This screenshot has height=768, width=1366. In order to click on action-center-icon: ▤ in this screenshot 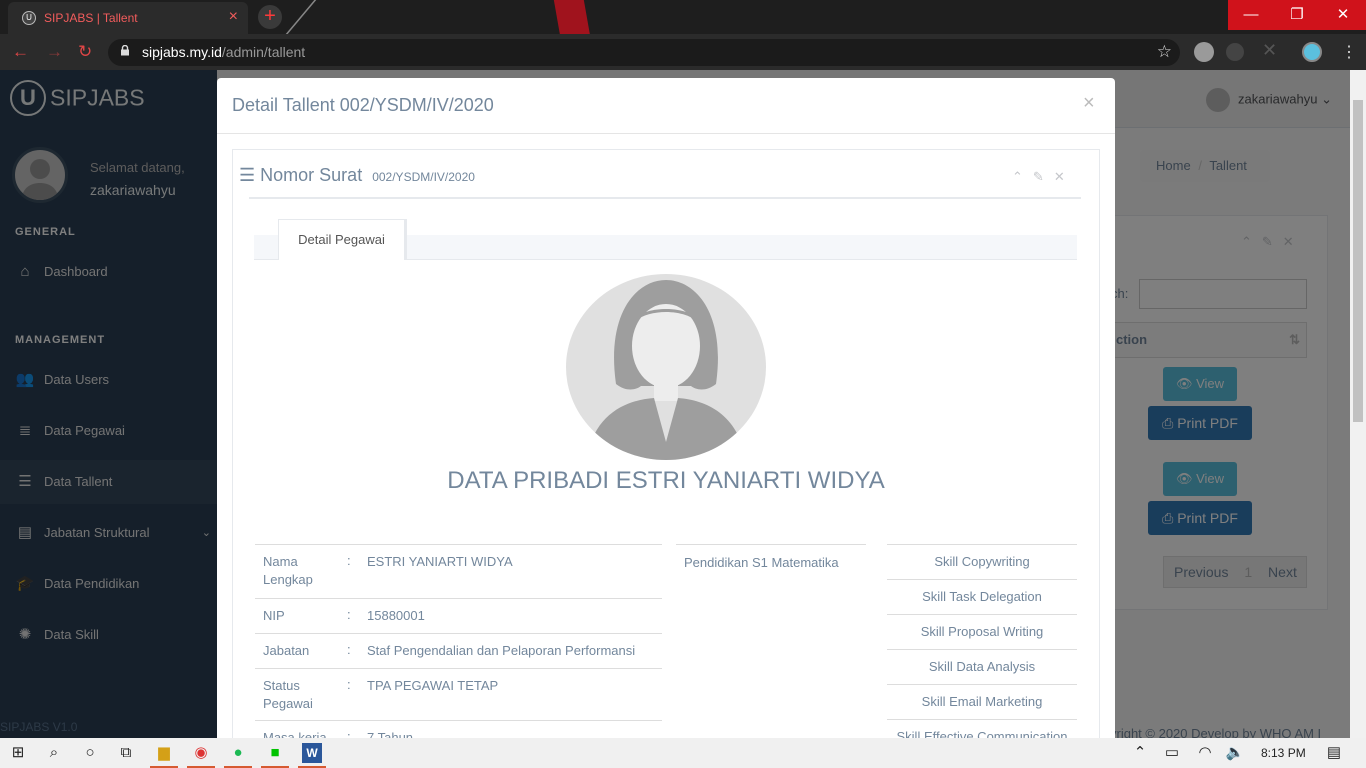, I will do `click(1334, 753)`.